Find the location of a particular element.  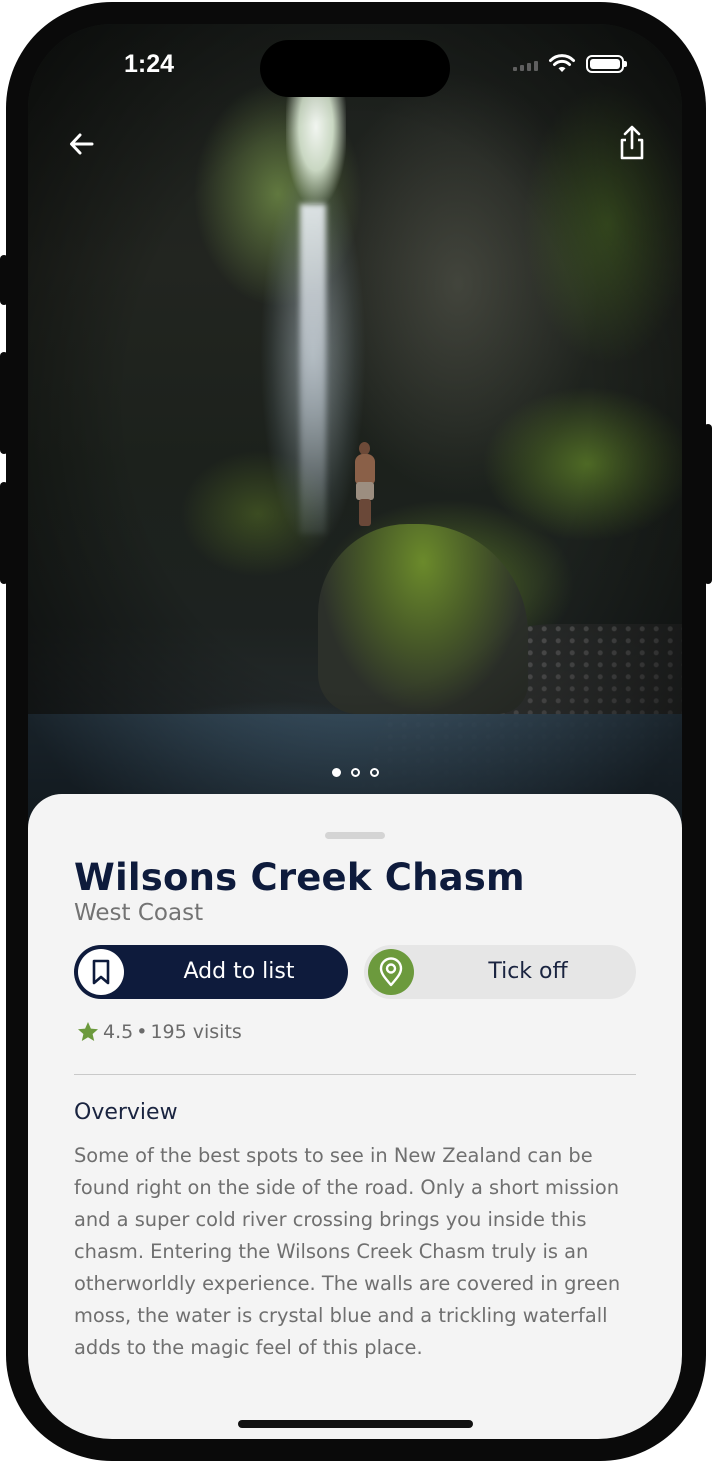

back-button is located at coordinates (82, 144).